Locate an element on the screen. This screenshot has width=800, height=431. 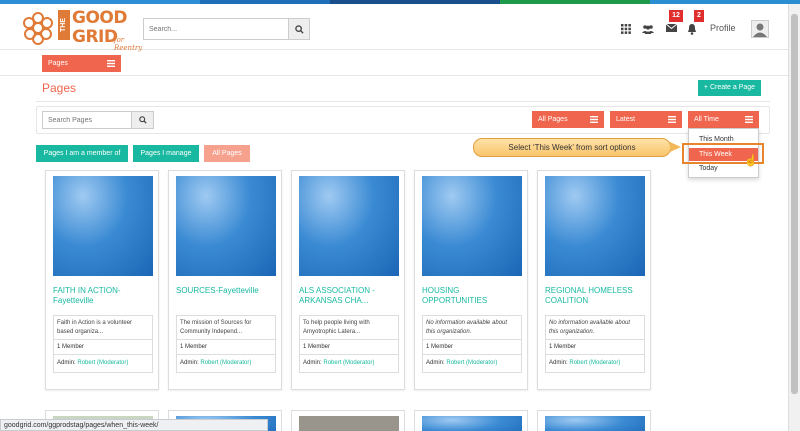
sub-navigation-bar: Pages is located at coordinates (394, 63).